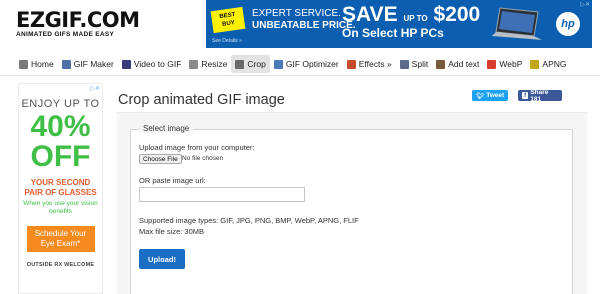 The image size is (600, 294). What do you see at coordinates (312, 64) in the screenshot?
I see `nav-item-label: GIF Optimizer` at bounding box center [312, 64].